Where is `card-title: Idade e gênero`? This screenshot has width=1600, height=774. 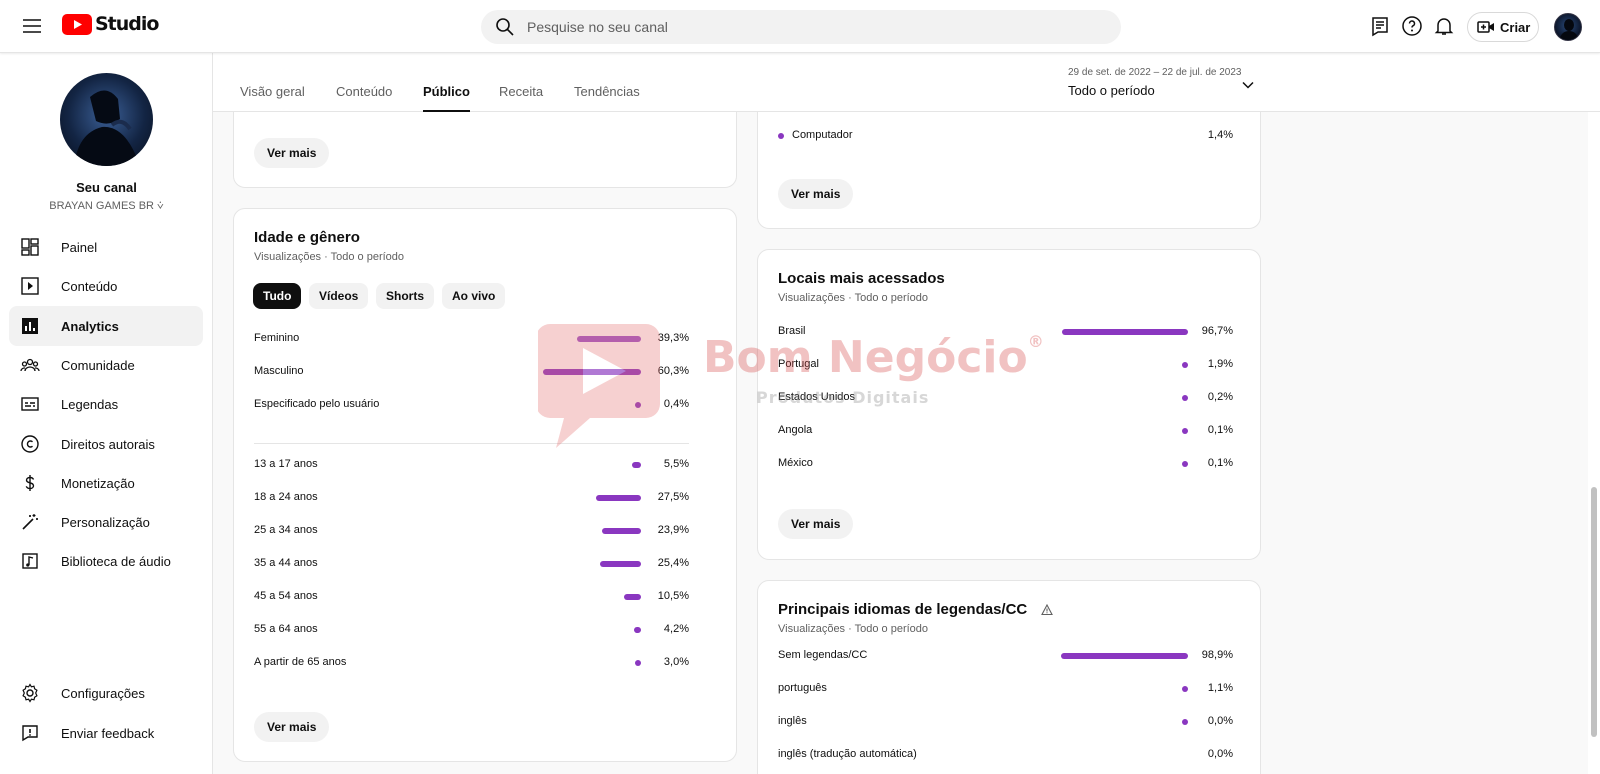 card-title: Idade e gênero is located at coordinates (307, 237).